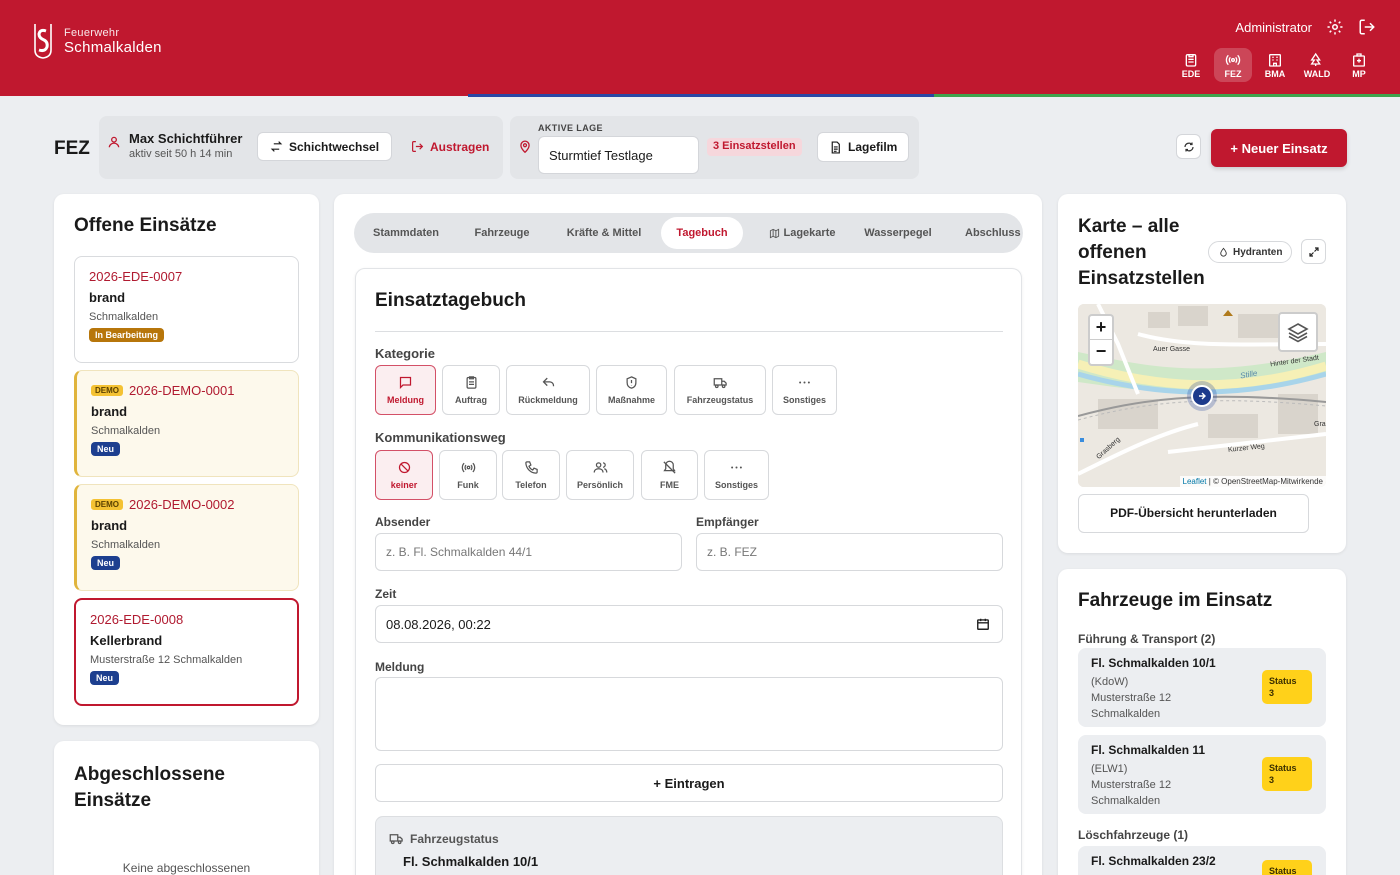  I want to click on sender-input: z. B. Fl. Schmalkalden 44/1, so click(528, 552).